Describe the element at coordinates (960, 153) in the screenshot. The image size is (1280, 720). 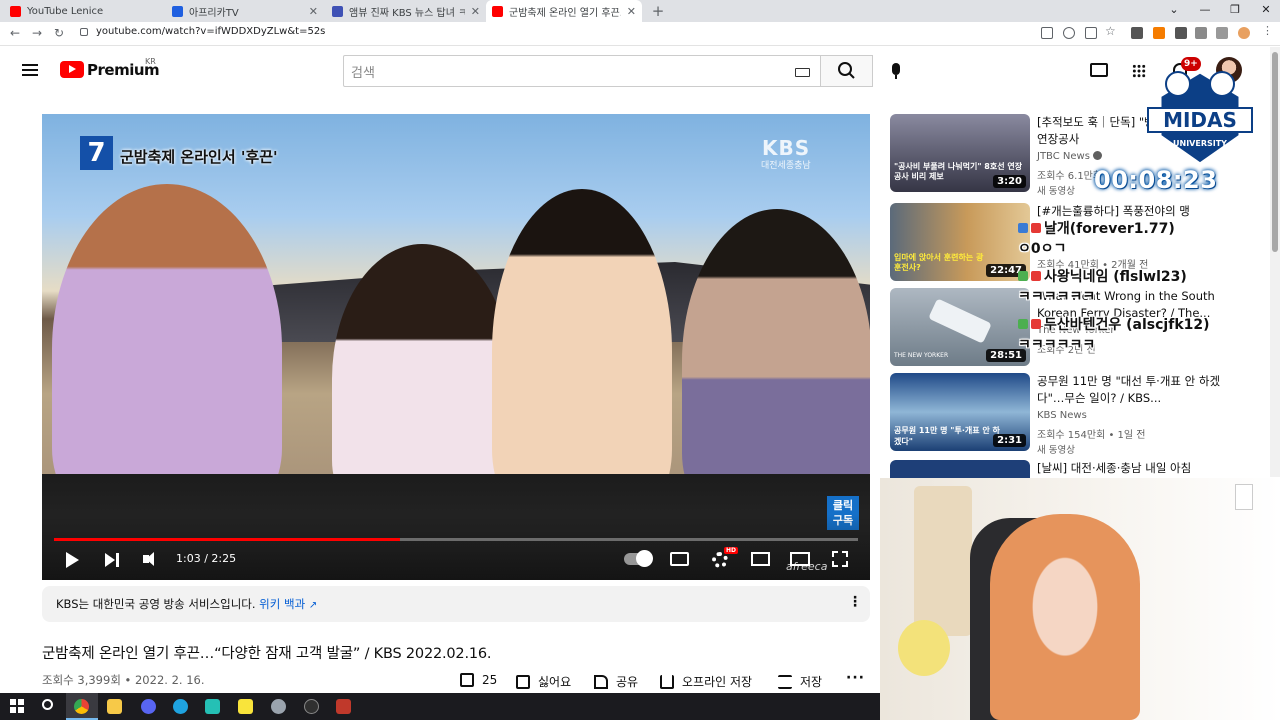
I see `video-thumbnail: "공사비 부풀려 나눠먹기" 8호선 연장공사 비리 제보 3:20` at that location.